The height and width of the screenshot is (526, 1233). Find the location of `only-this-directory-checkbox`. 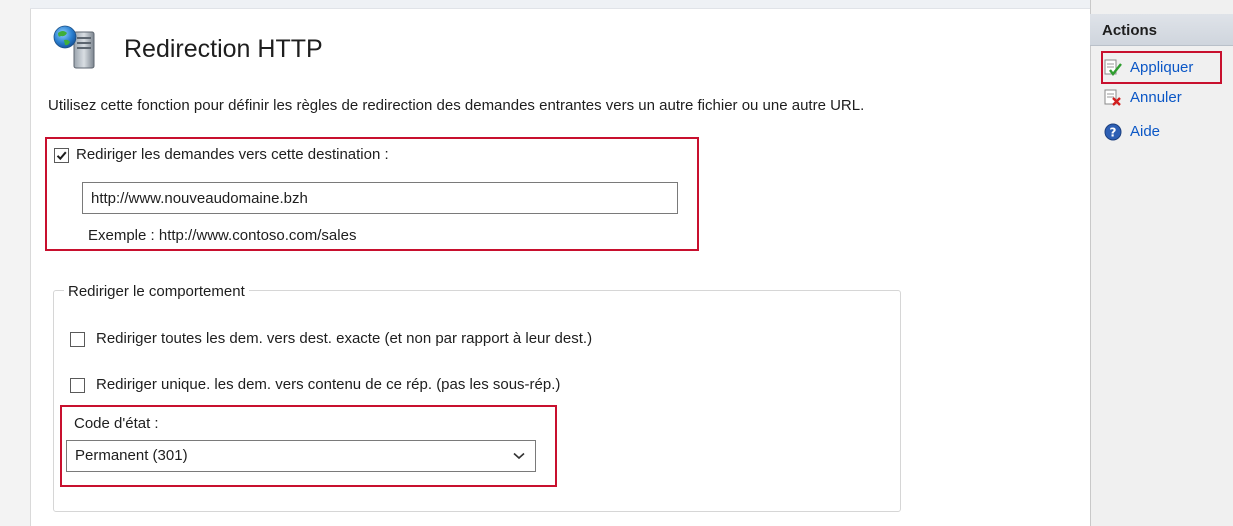

only-this-directory-checkbox is located at coordinates (77, 385).